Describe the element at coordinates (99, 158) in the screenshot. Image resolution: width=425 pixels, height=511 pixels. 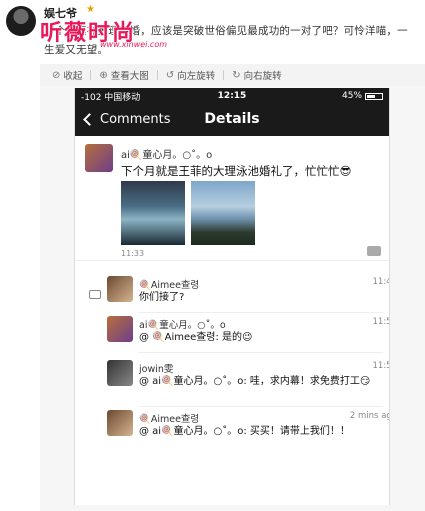
I see `poster-avatar` at that location.